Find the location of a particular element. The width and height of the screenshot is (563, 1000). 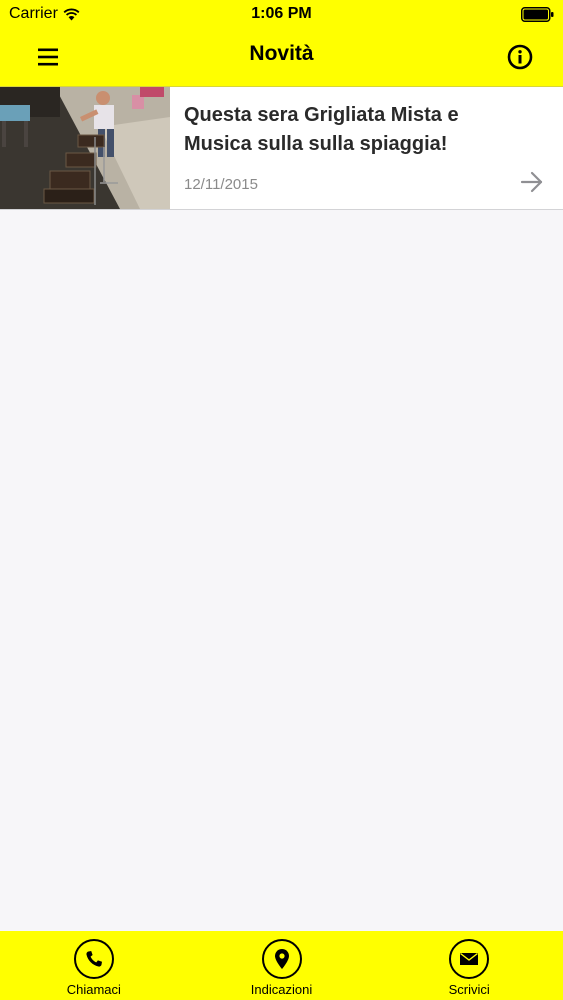

status-bar: Carrier 1:06 PM is located at coordinates (281, 14).